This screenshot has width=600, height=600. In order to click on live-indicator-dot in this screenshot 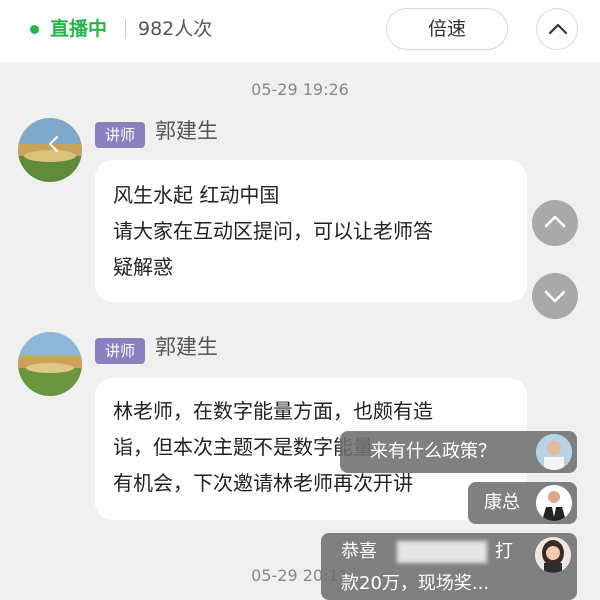, I will do `click(34, 29)`.